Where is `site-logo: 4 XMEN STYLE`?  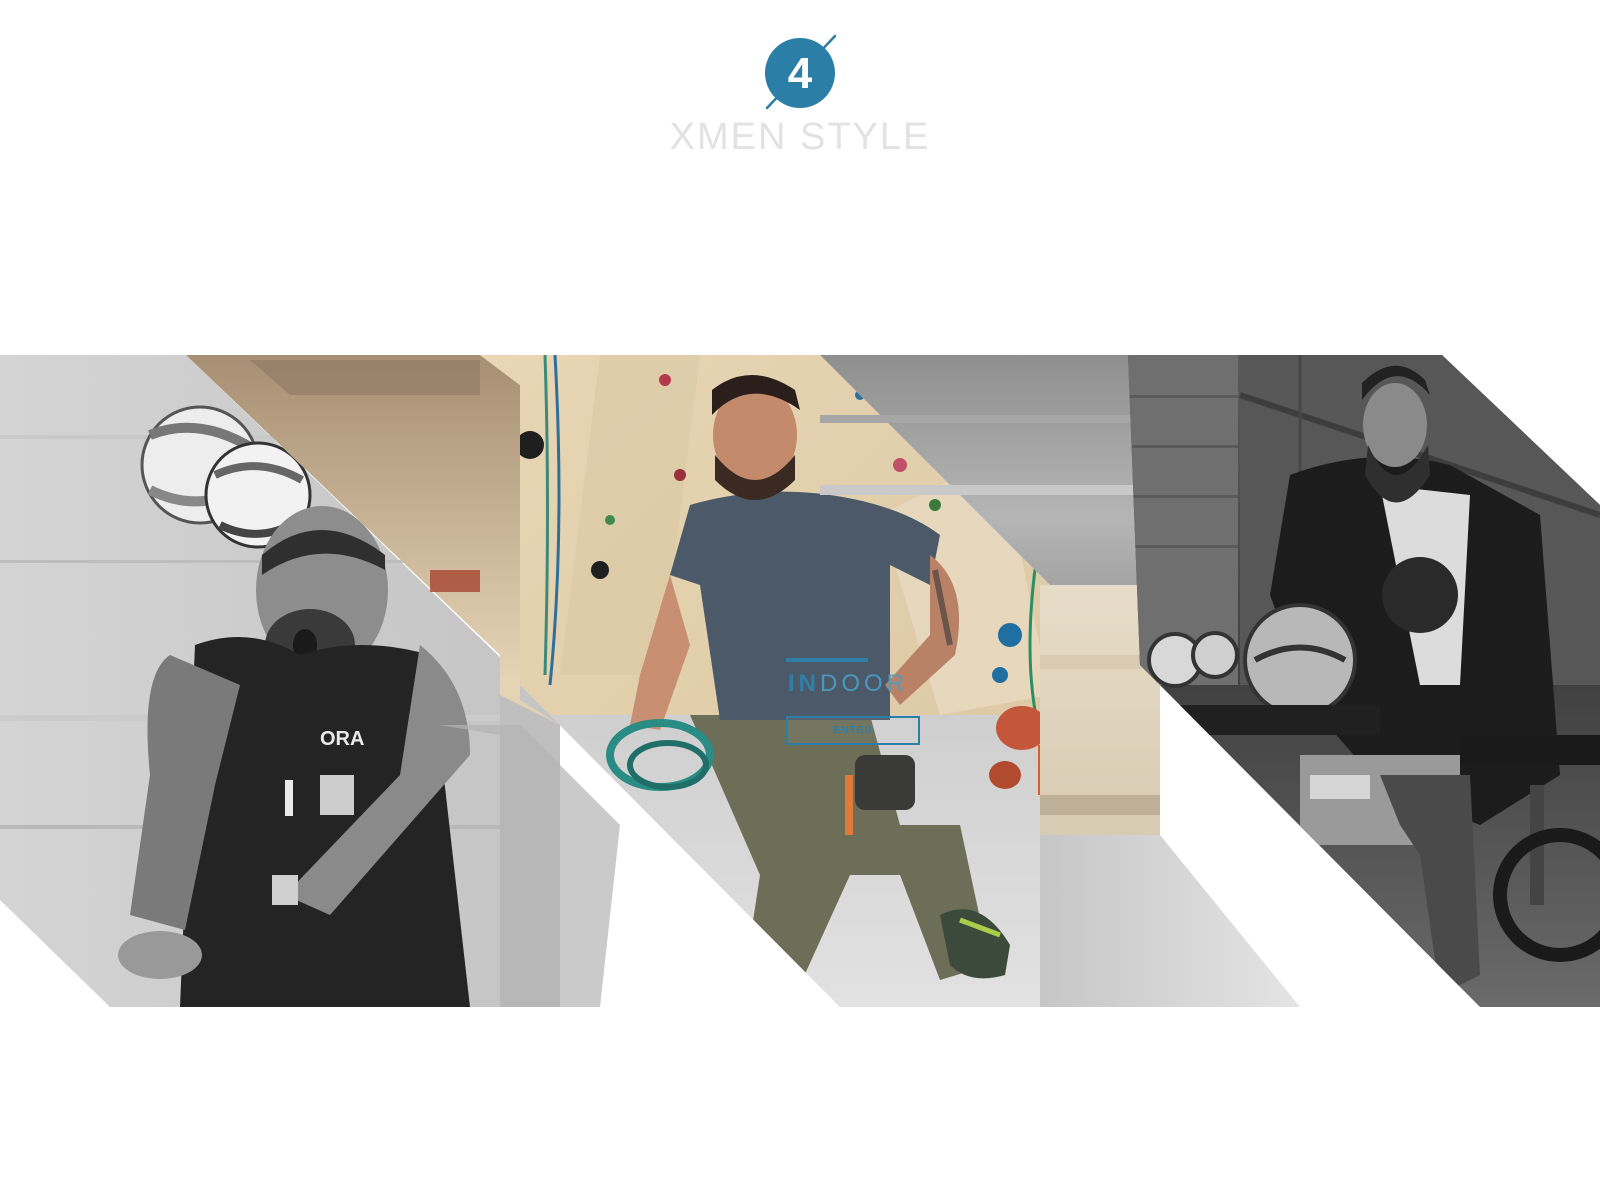
site-logo: 4 XMEN STYLE is located at coordinates (800, 93).